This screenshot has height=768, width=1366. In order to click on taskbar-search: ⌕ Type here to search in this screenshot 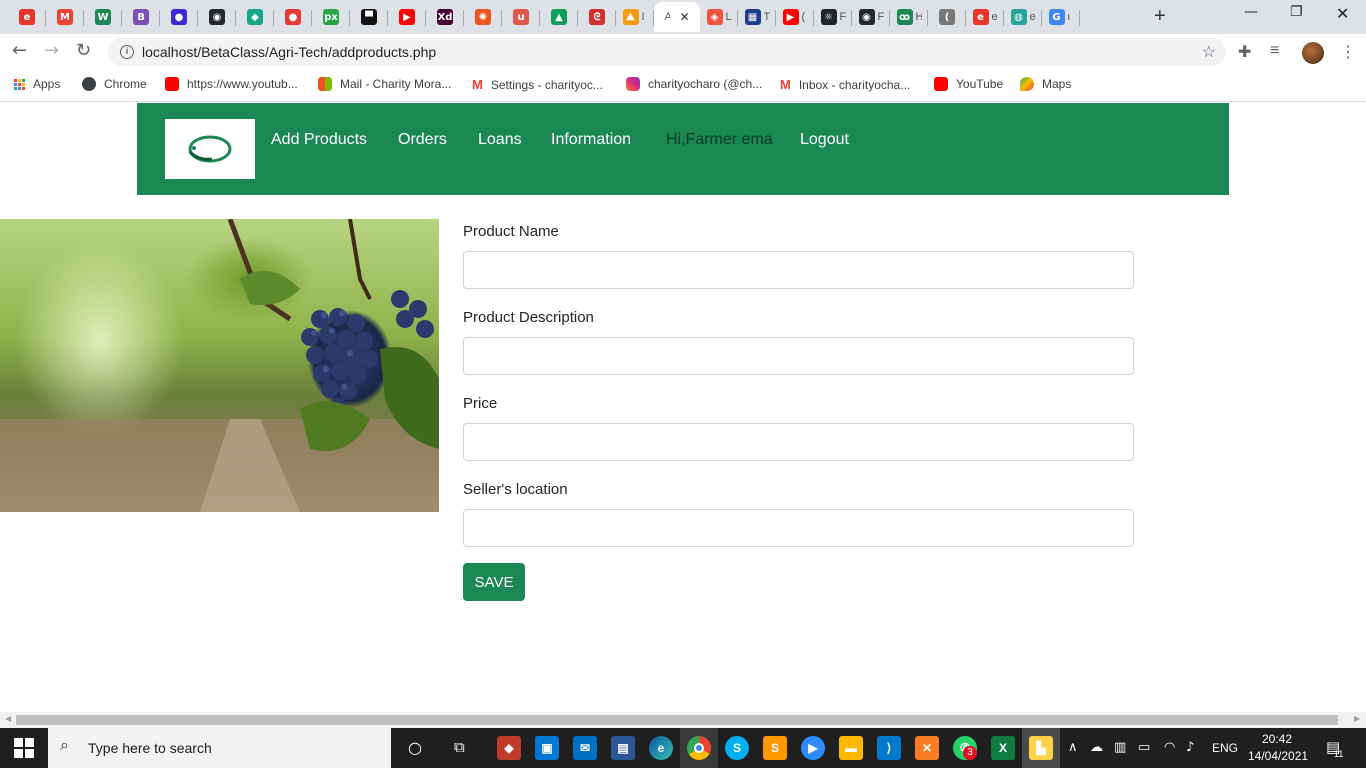, I will do `click(219, 748)`.